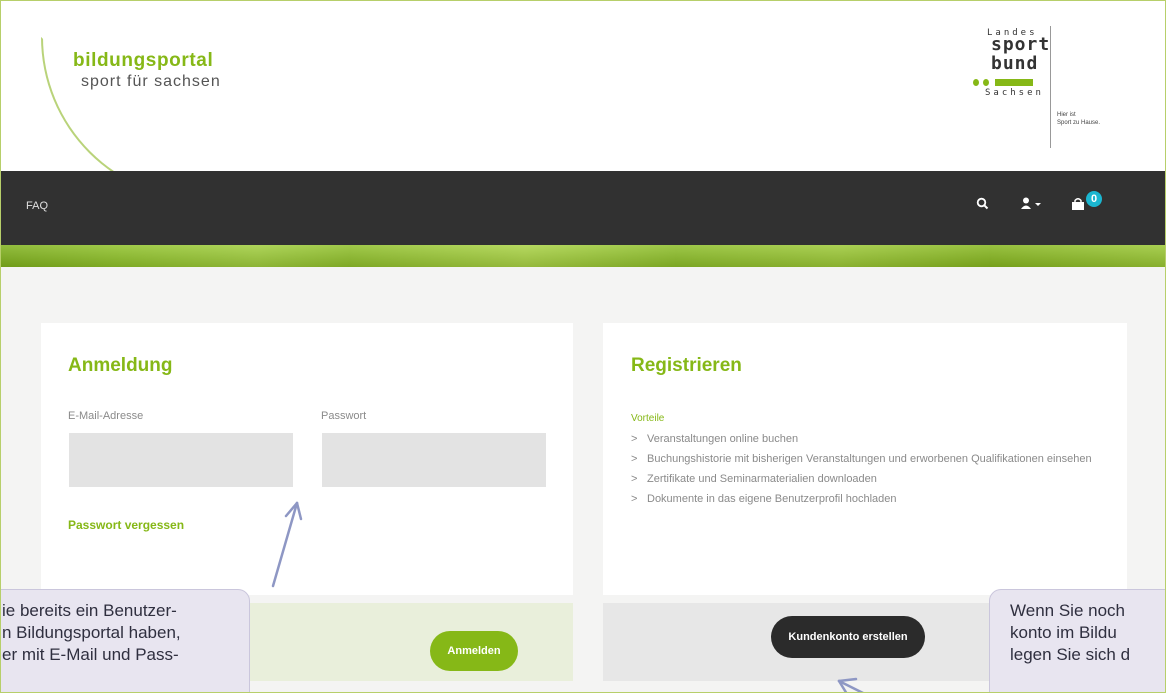 The image size is (1166, 693). Describe the element at coordinates (474, 651) in the screenshot. I see `login-button: Anmelden` at that location.